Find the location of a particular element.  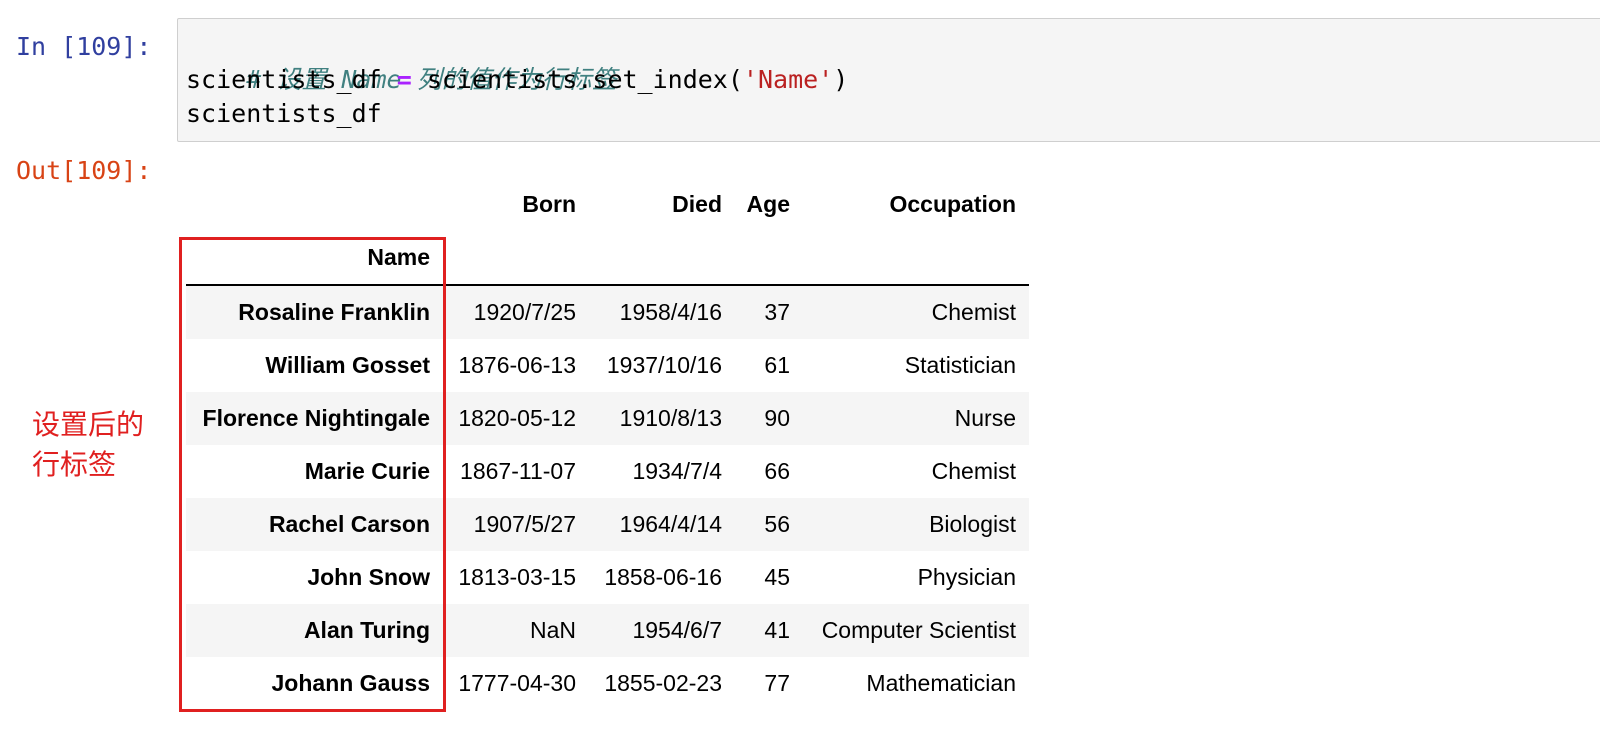

cell-died: 1937/10/16 is located at coordinates (664, 365).